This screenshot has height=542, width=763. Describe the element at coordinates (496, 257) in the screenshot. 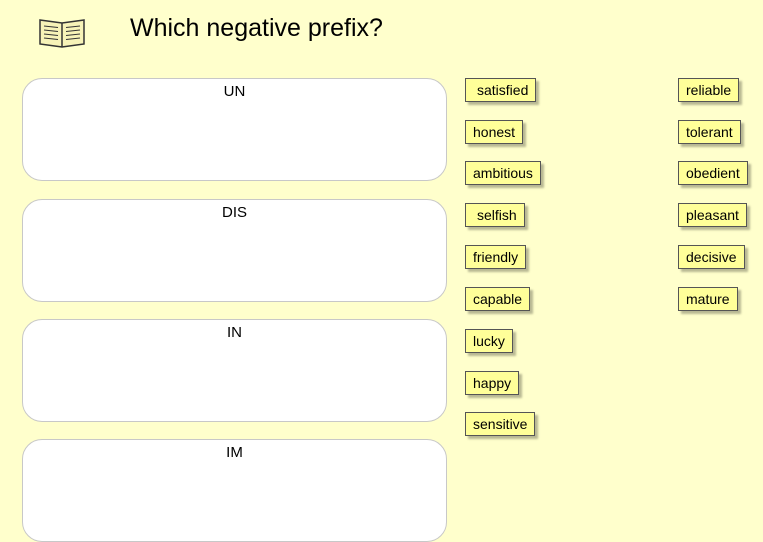

I see `word-tile-friendly: friendly` at that location.